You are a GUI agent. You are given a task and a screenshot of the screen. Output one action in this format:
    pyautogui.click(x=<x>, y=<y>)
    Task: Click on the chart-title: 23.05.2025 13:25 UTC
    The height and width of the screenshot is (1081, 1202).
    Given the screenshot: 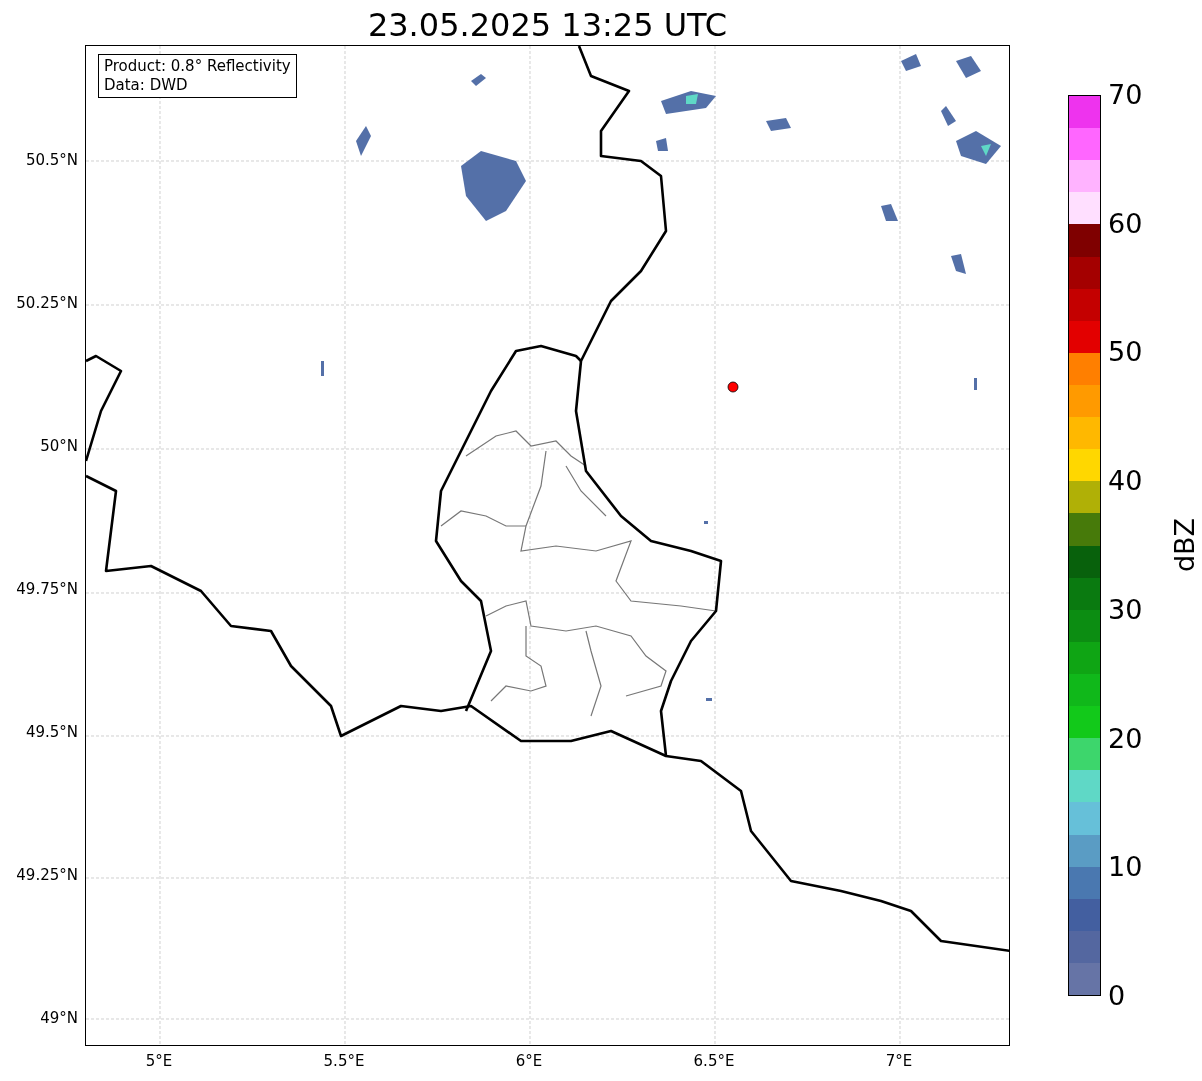 What is the action you would take?
    pyautogui.click(x=547, y=25)
    